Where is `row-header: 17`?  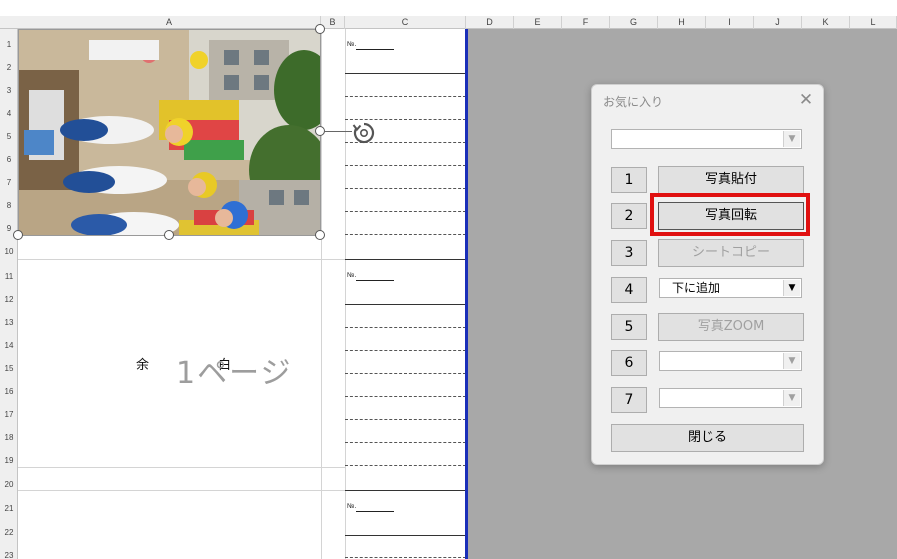
row-header: 17 is located at coordinates (9, 415).